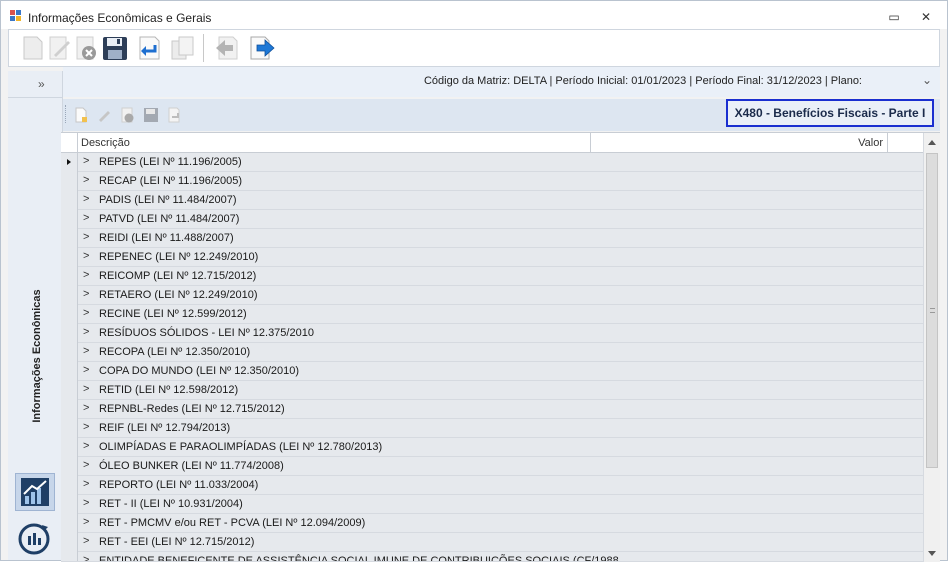  Describe the element at coordinates (128, 115) in the screenshot. I see `delete-row-icon` at that location.